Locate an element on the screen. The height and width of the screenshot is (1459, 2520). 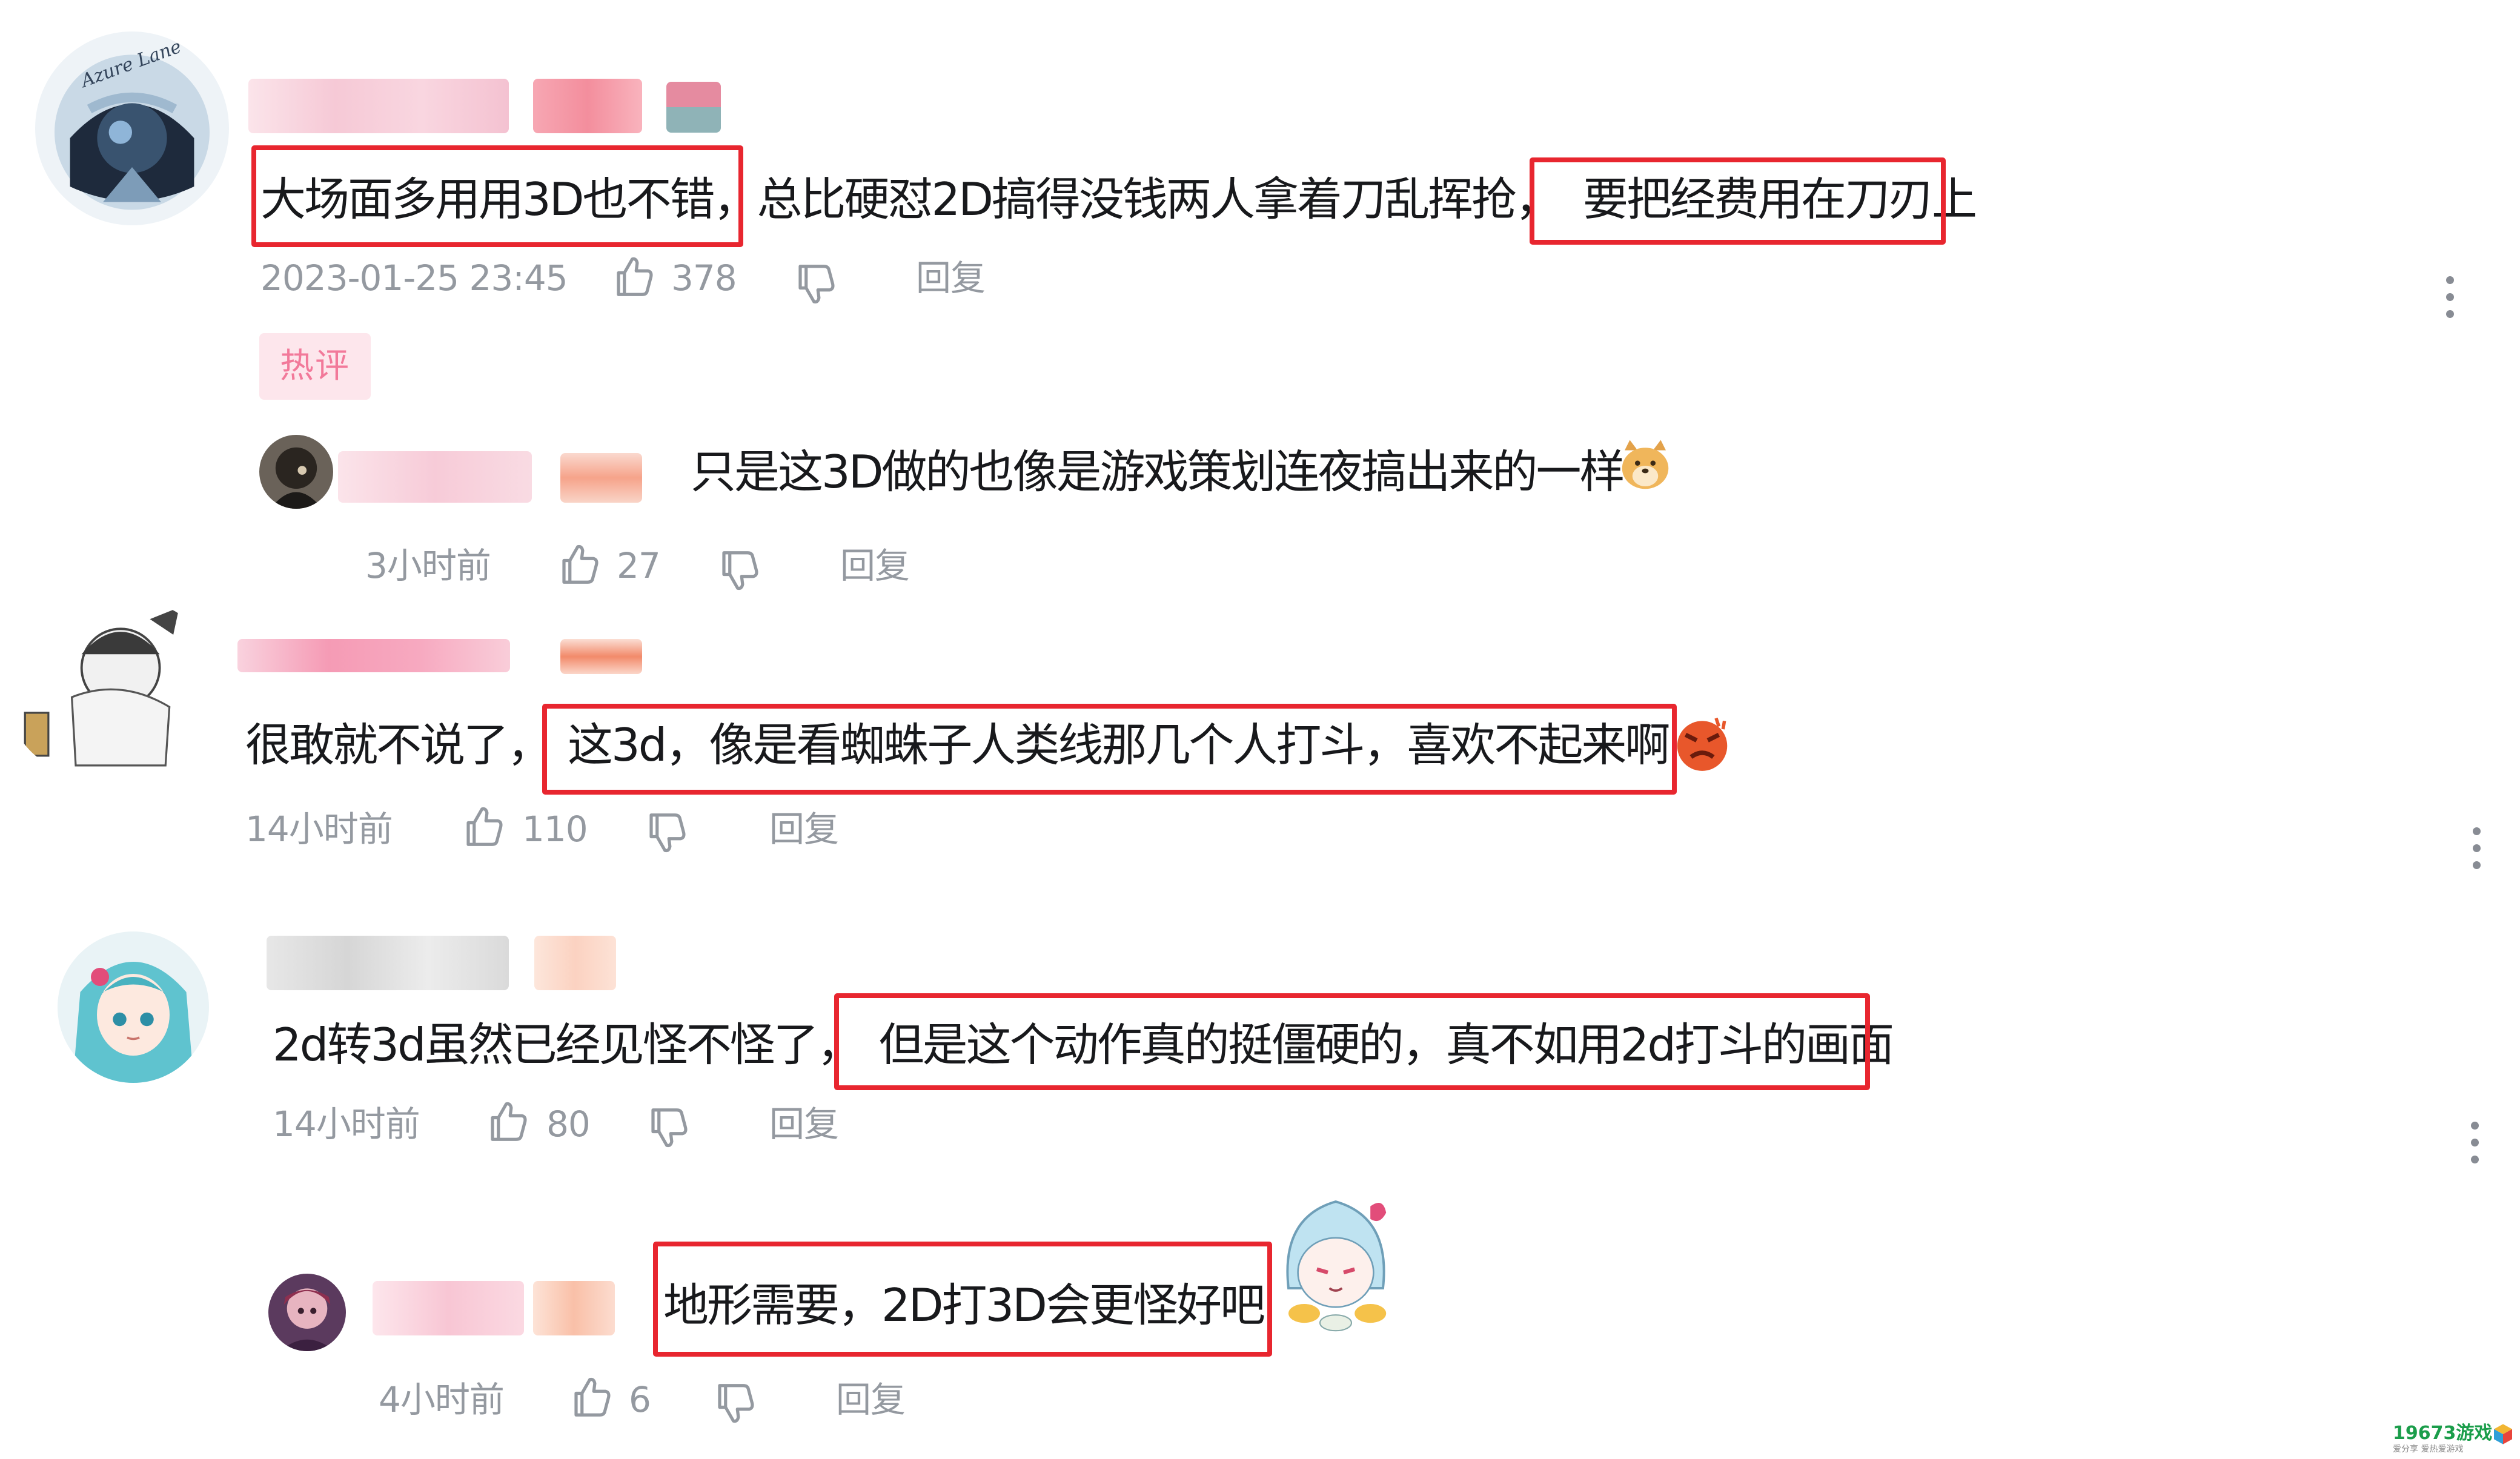
angry-emoji-icon is located at coordinates (1702, 744).